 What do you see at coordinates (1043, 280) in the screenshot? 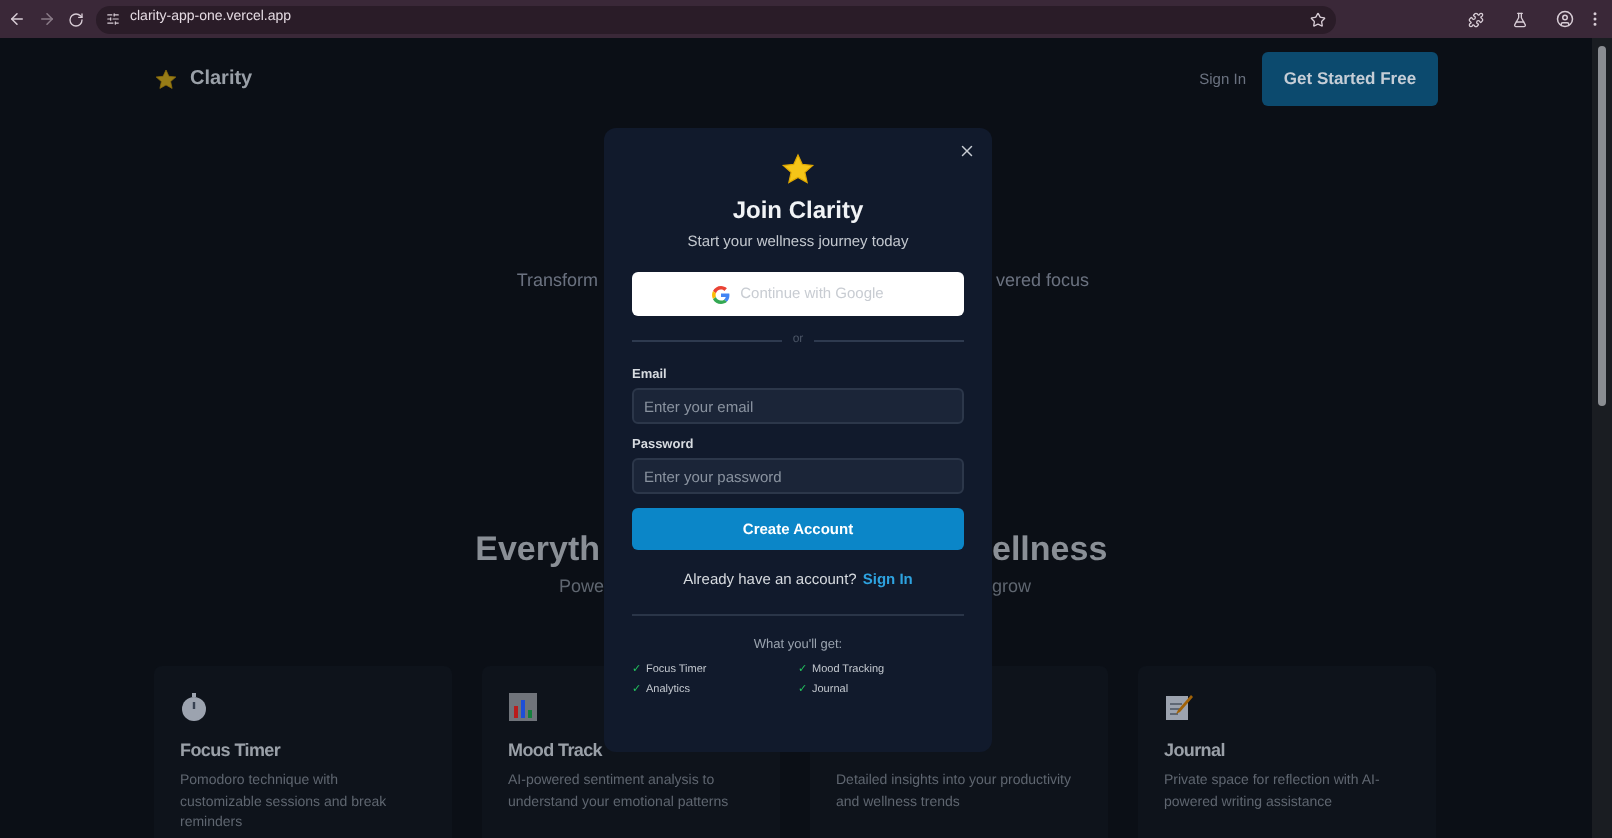
I see `tagline-text: vered focus` at bounding box center [1043, 280].